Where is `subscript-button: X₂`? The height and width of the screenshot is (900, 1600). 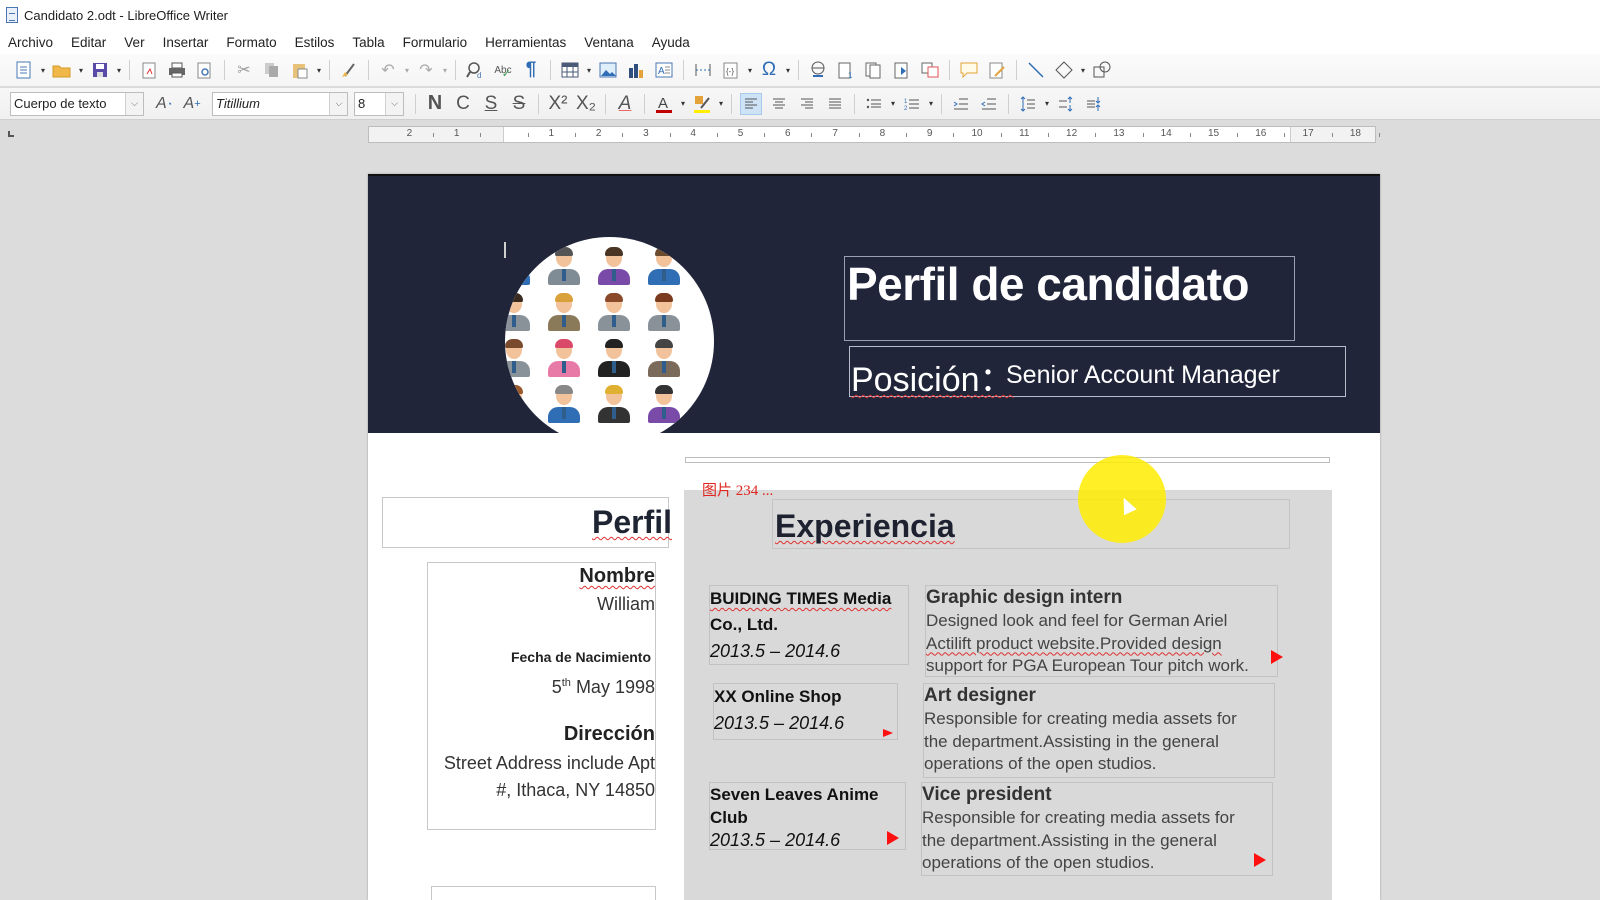 subscript-button: X₂ is located at coordinates (586, 104).